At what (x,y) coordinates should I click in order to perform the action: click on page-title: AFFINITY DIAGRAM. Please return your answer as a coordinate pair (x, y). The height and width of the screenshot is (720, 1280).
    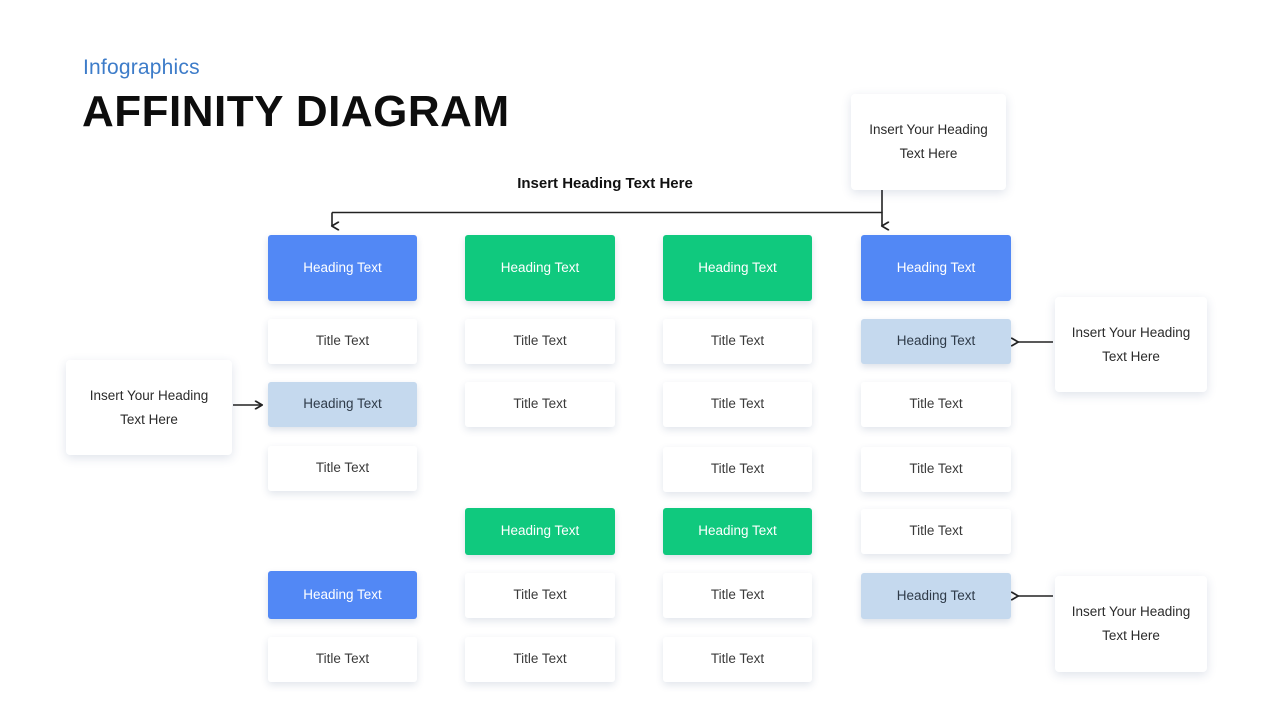
    Looking at the image, I should click on (296, 111).